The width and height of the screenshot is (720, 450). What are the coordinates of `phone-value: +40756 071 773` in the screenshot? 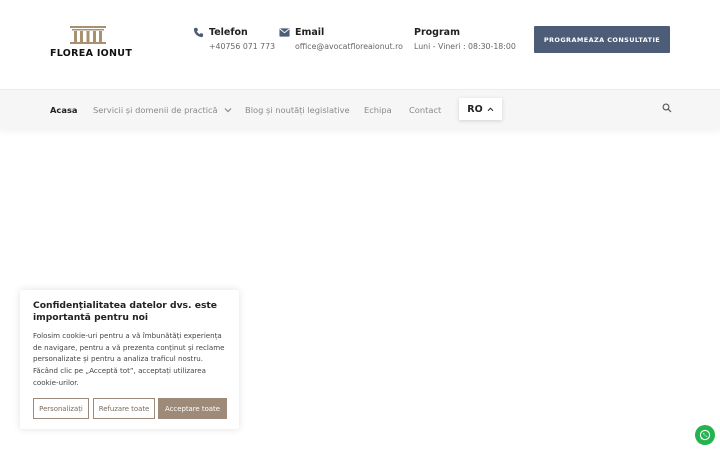 It's located at (242, 46).